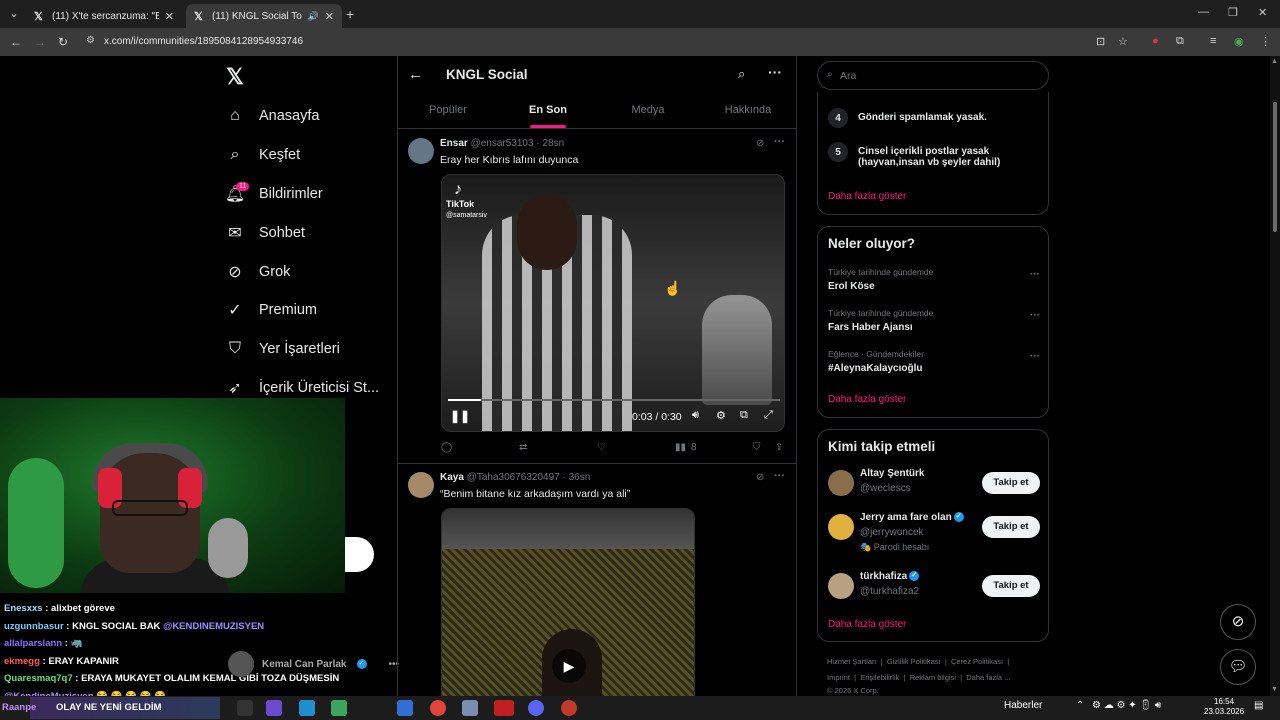 The width and height of the screenshot is (1280, 720). What do you see at coordinates (744, 415) in the screenshot?
I see `pip-icon: ⧉` at bounding box center [744, 415].